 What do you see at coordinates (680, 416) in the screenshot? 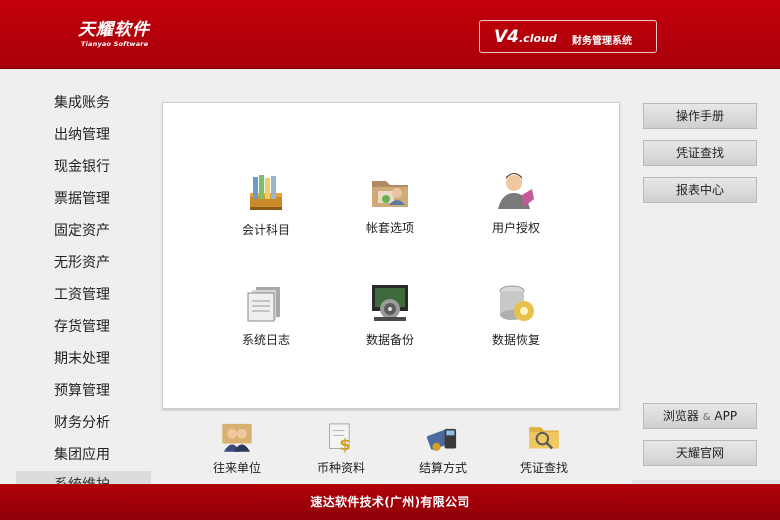
I see `browser-label: 浏览器` at bounding box center [680, 416].